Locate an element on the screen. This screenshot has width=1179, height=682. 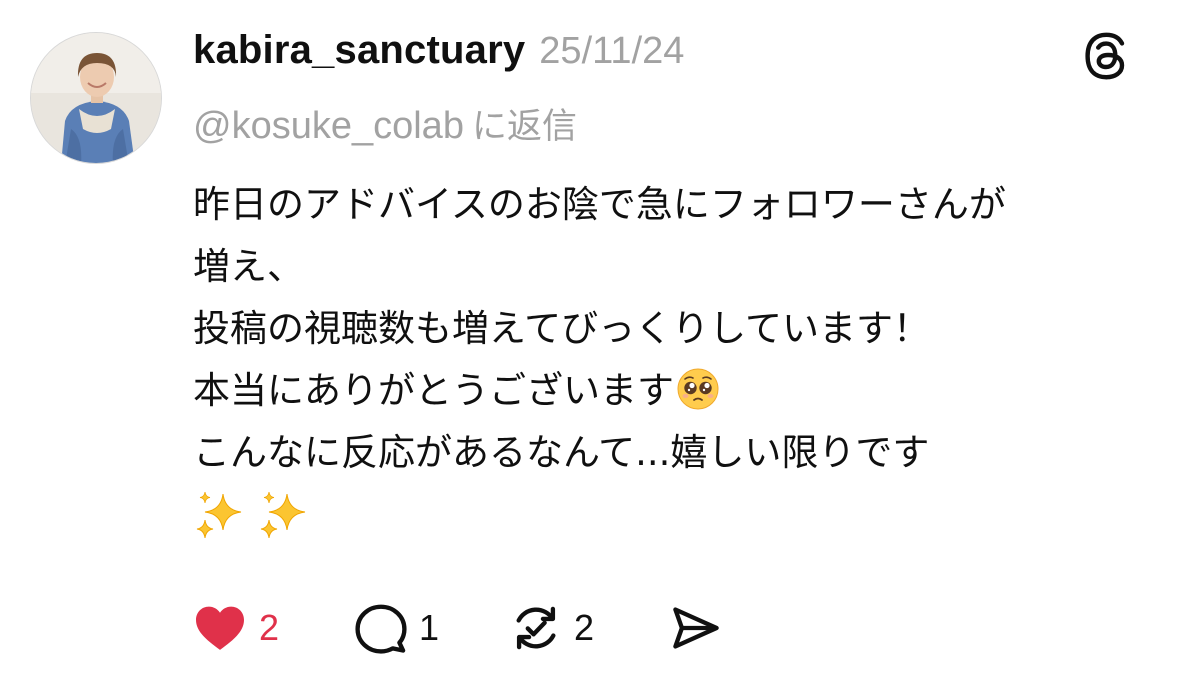
post-header: kabira_sanctuary 25/11/24 is located at coordinates (438, 54).